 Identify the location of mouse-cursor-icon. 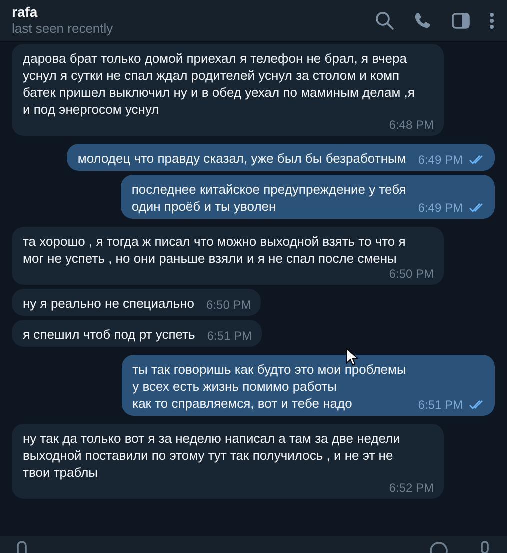
(352, 357).